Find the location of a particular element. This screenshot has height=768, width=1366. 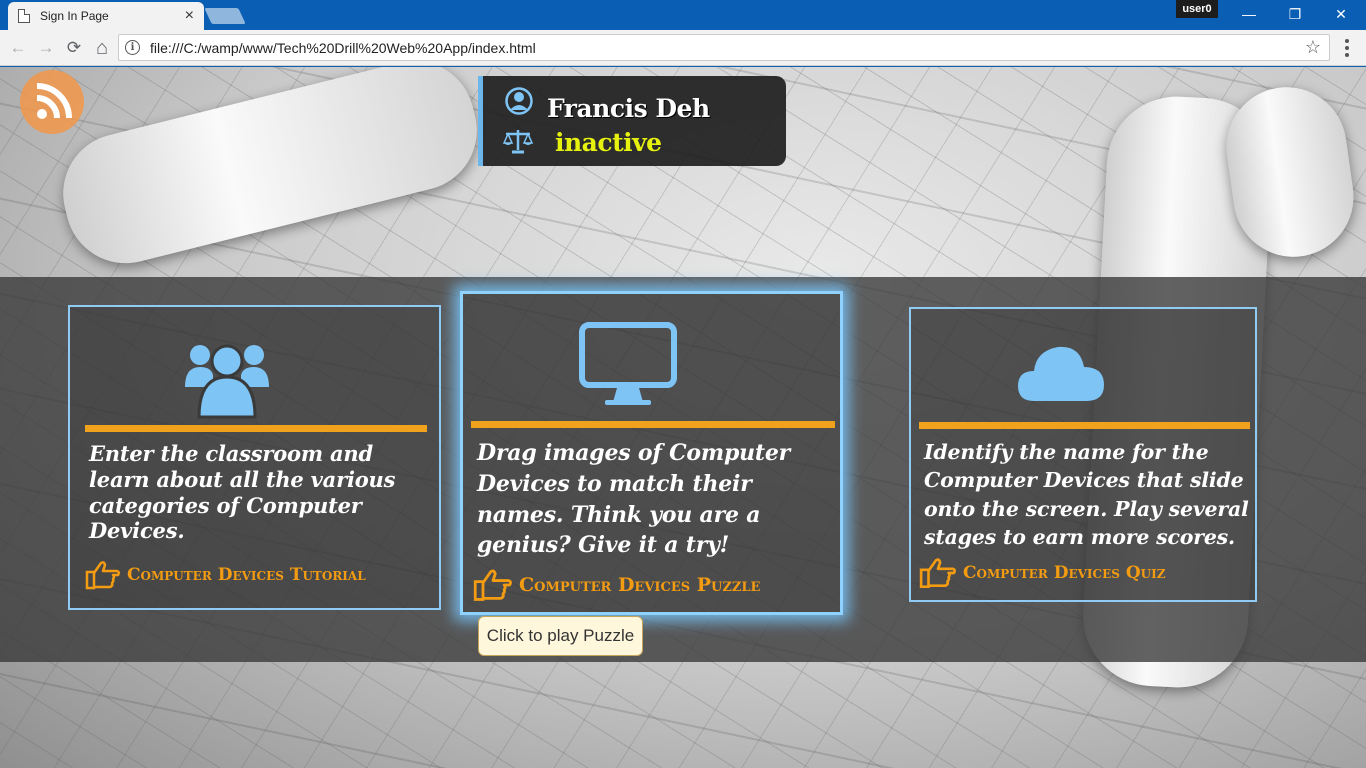

tab-title: Sign In Page is located at coordinates (74, 16).